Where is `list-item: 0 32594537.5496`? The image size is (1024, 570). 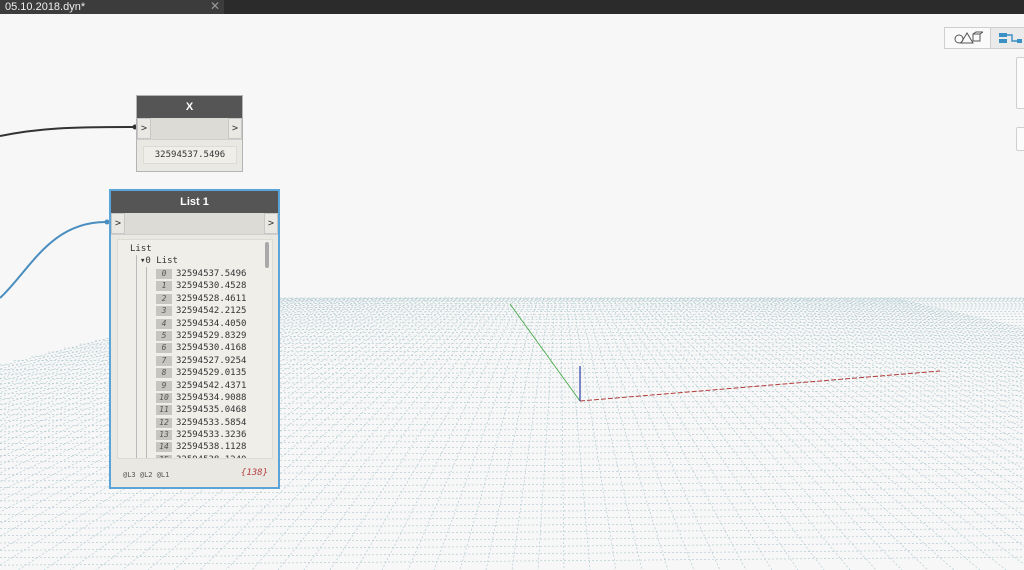 list-item: 0 32594537.5496 is located at coordinates (201, 274).